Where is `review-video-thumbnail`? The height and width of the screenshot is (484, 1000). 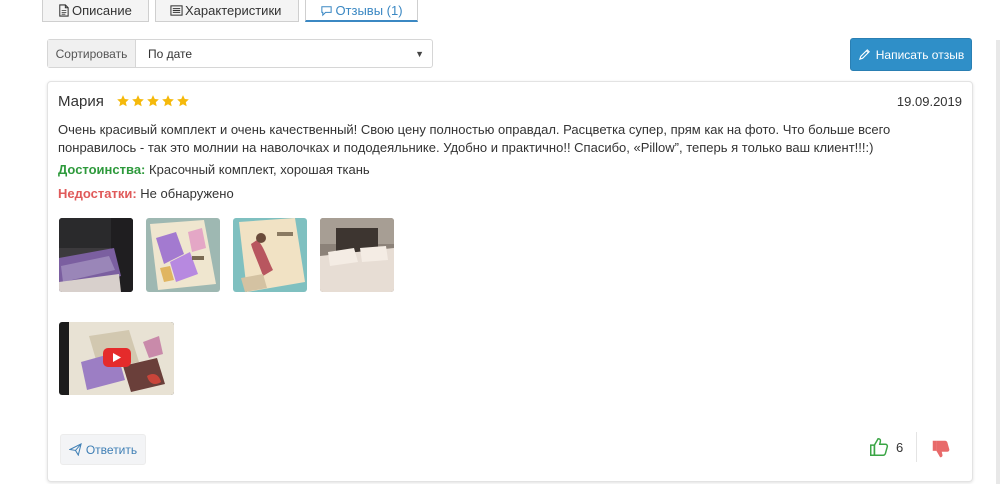
review-video-thumbnail is located at coordinates (116, 358).